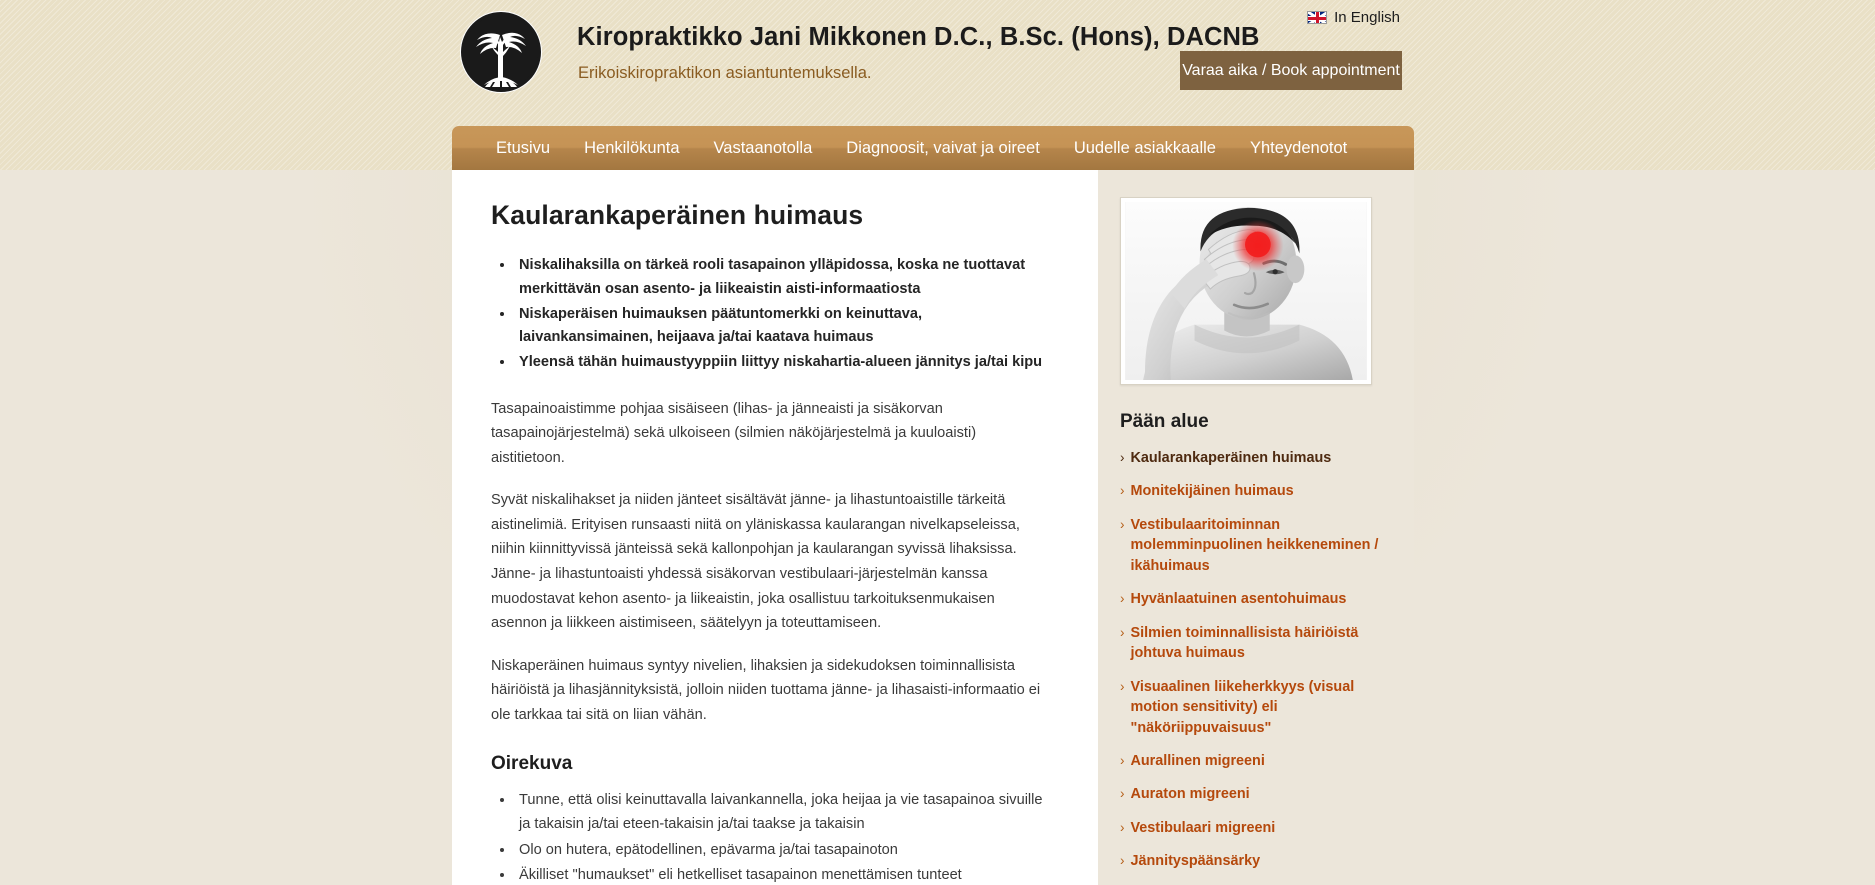 The height and width of the screenshot is (885, 1875). I want to click on sidebar-item-auraton-migreeni: › Auraton migreeni, so click(1257, 794).